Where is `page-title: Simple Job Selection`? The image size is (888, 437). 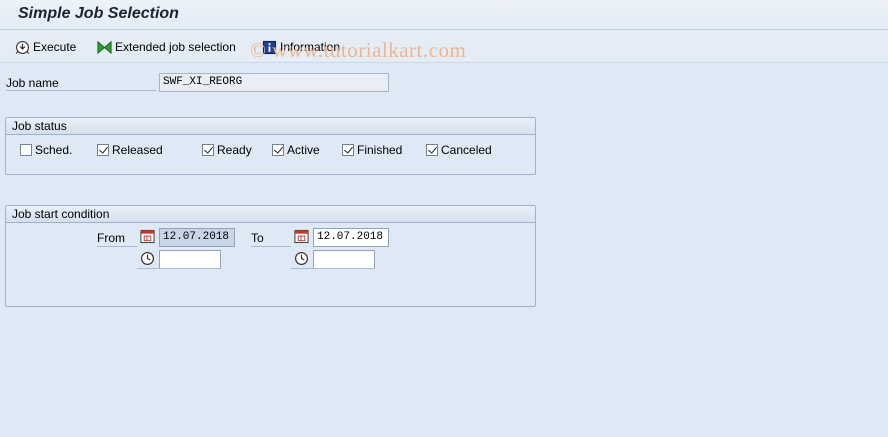
page-title: Simple Job Selection is located at coordinates (98, 13).